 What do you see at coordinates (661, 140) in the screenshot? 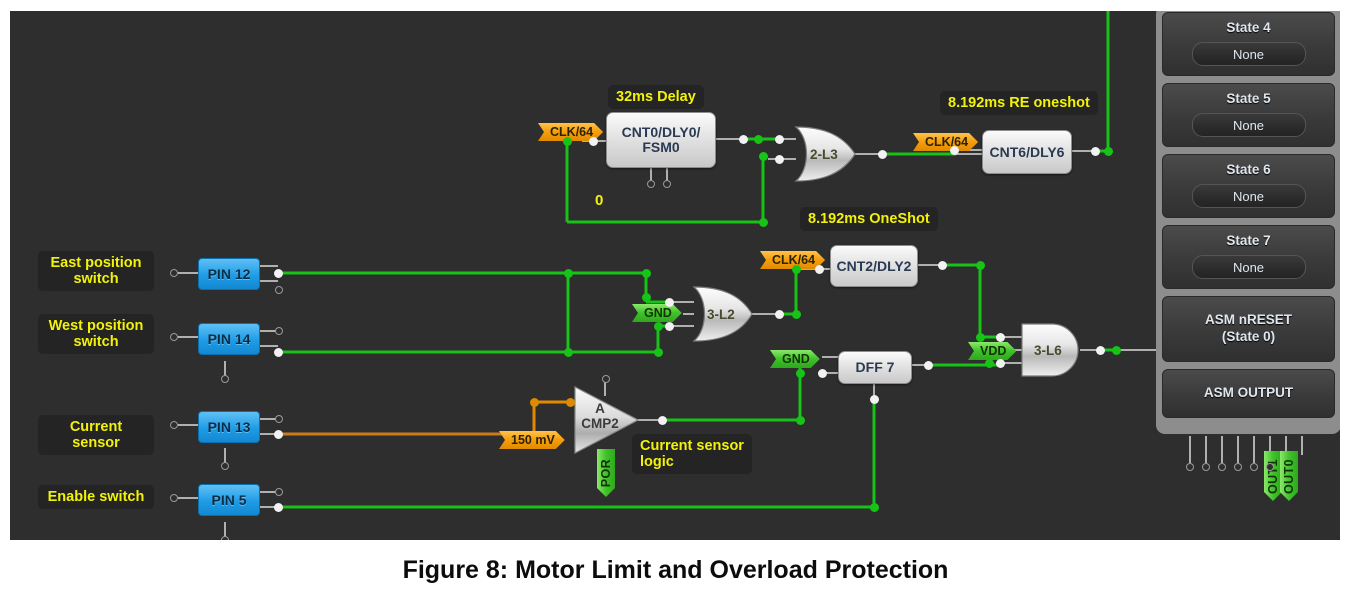
I see `block-cnt0-dly0-fsm0: CNT0/DLY0/ FSM0` at bounding box center [661, 140].